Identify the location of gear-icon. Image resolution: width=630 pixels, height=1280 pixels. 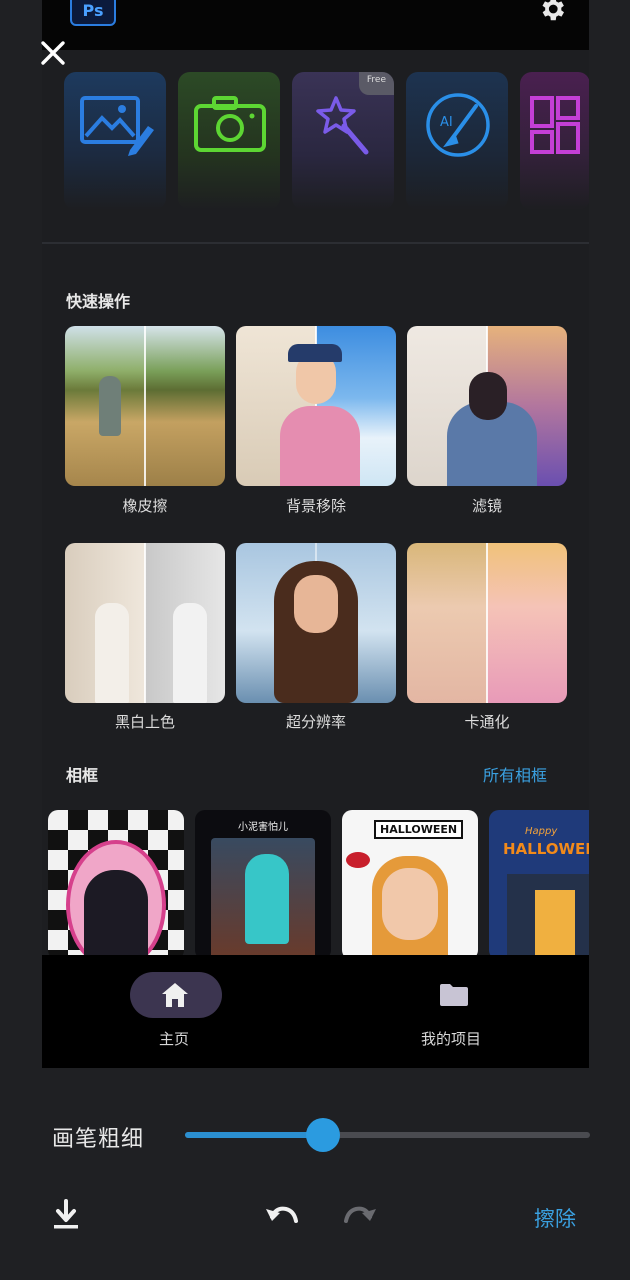
(552, 12).